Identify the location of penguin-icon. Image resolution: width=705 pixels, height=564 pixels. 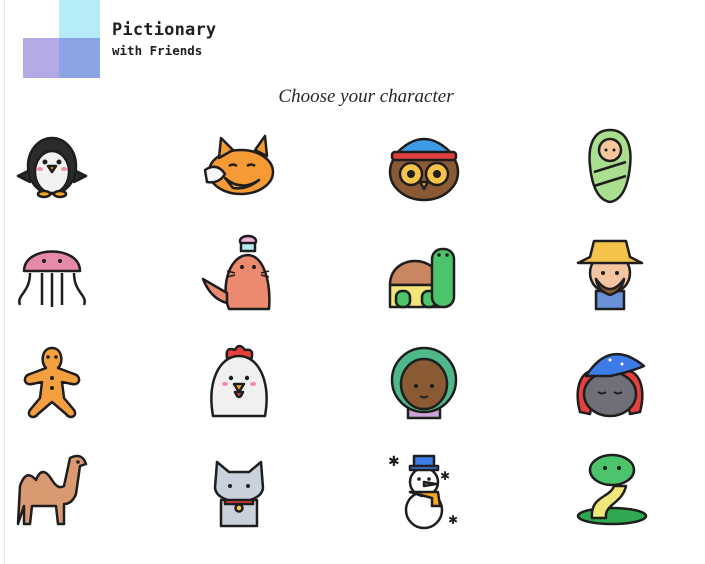
(52, 167).